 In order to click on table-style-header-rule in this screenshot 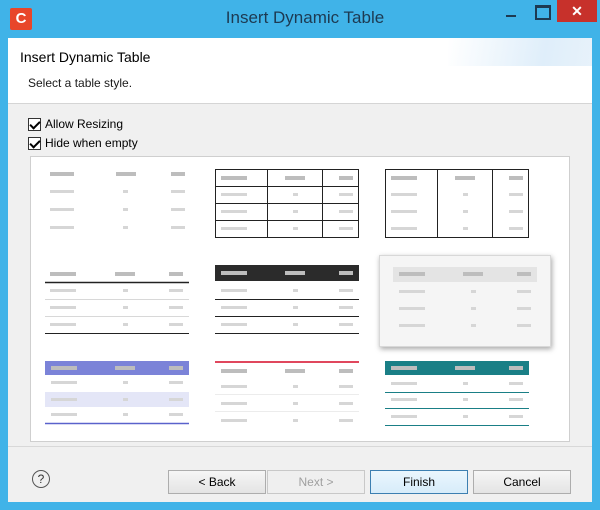, I will do `click(120, 300)`.